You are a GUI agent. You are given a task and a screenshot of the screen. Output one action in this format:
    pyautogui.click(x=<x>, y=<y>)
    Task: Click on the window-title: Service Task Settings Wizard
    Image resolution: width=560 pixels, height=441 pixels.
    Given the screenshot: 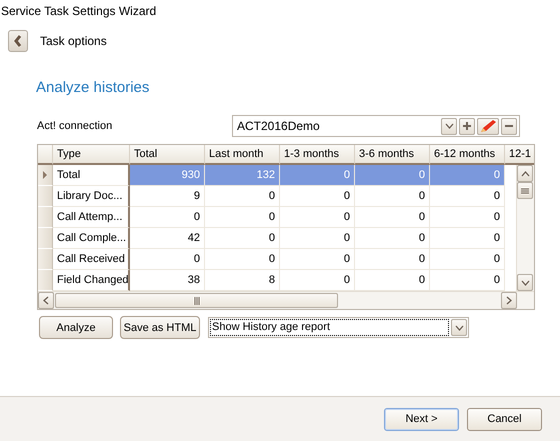 What is the action you would take?
    pyautogui.click(x=79, y=11)
    